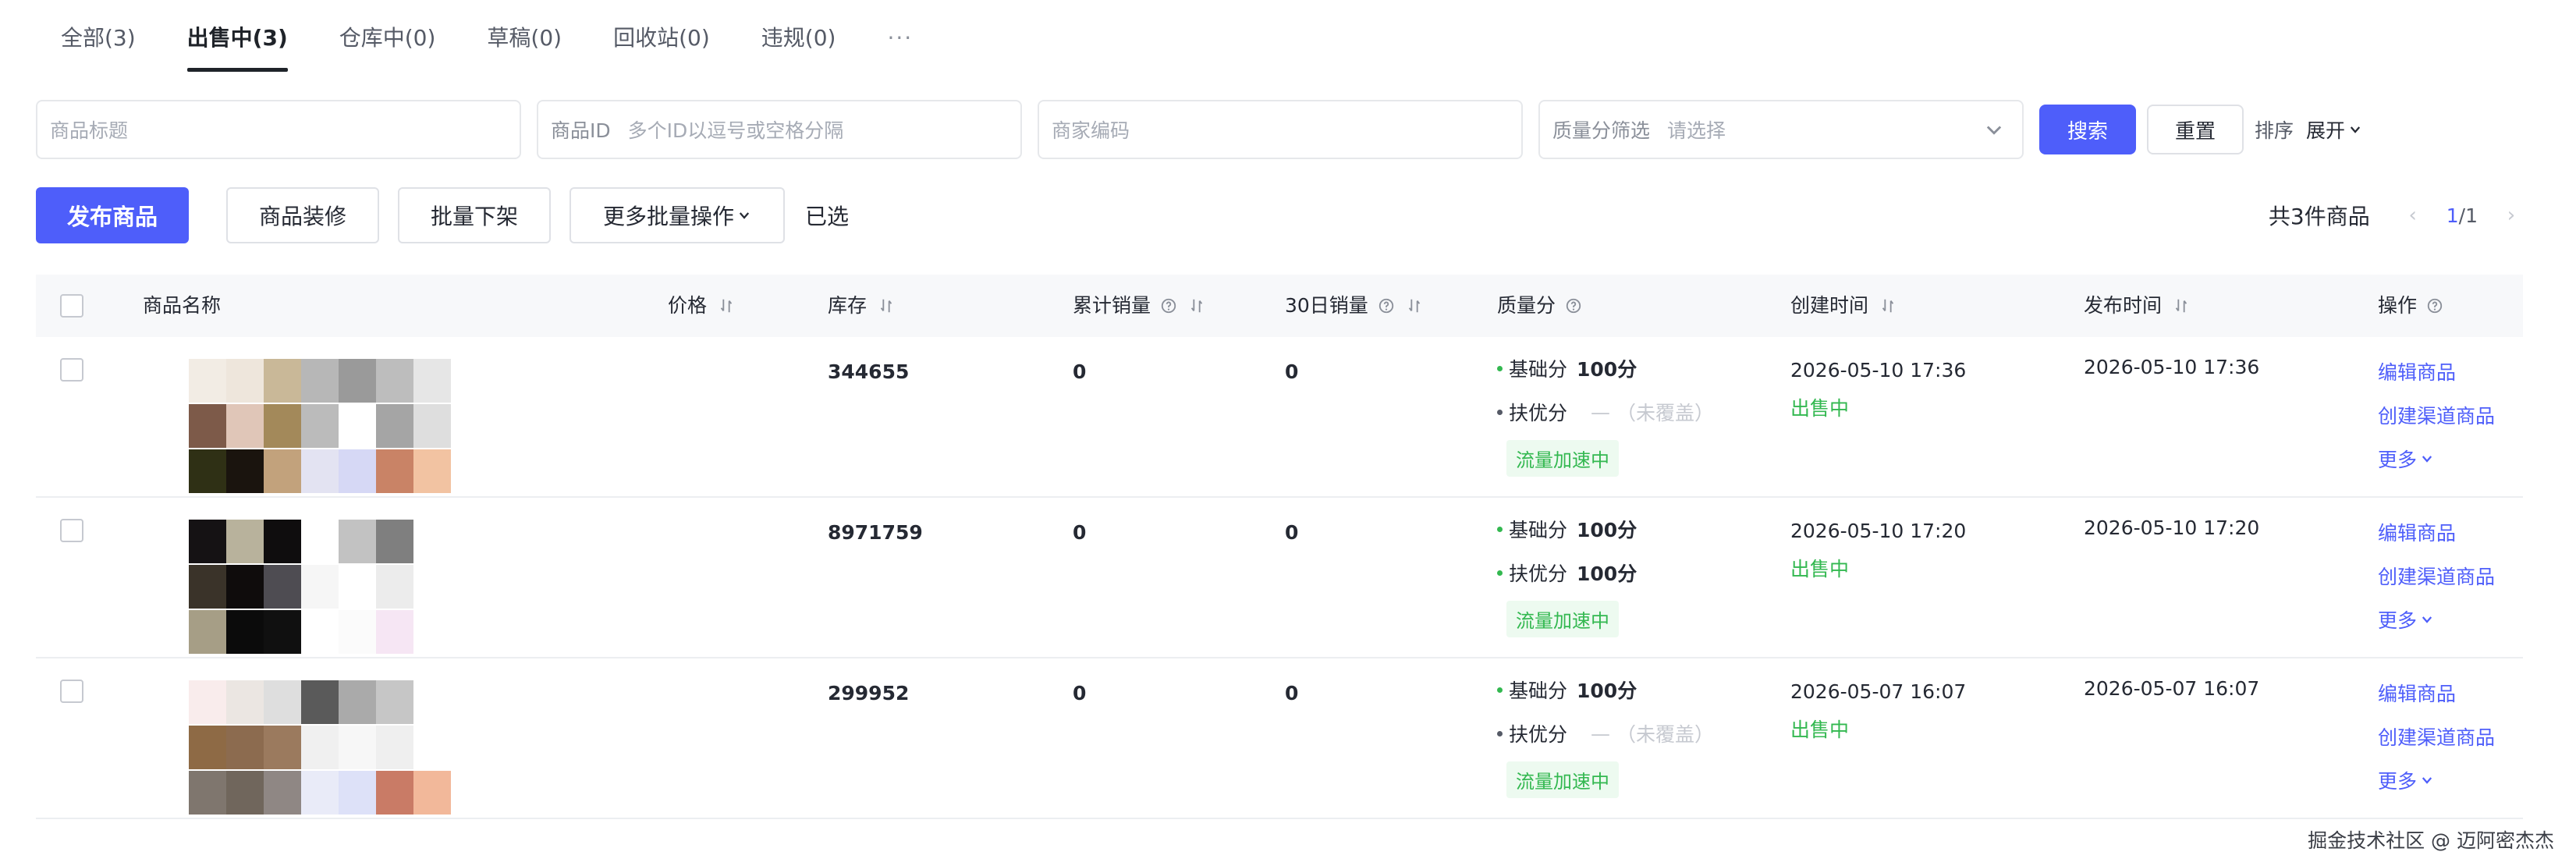 The height and width of the screenshot is (866, 2576). I want to click on col-published-label: 发布时间, so click(2123, 306).